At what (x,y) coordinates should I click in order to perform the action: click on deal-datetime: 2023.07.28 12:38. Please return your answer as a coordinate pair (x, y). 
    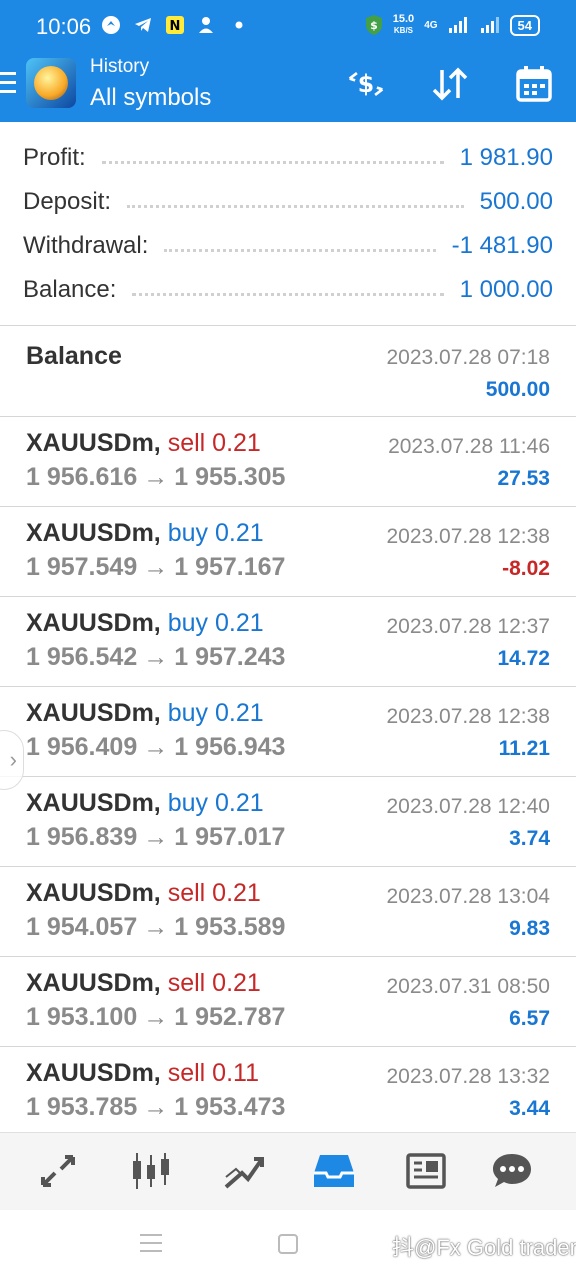
    Looking at the image, I should click on (468, 536).